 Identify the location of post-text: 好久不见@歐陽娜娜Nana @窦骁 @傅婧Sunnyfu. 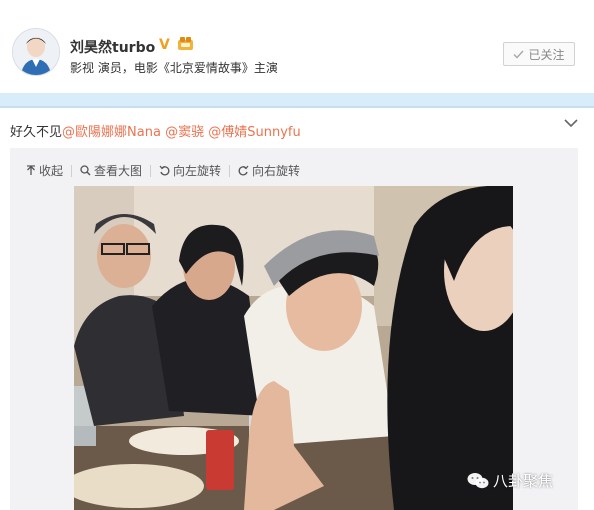
(155, 130).